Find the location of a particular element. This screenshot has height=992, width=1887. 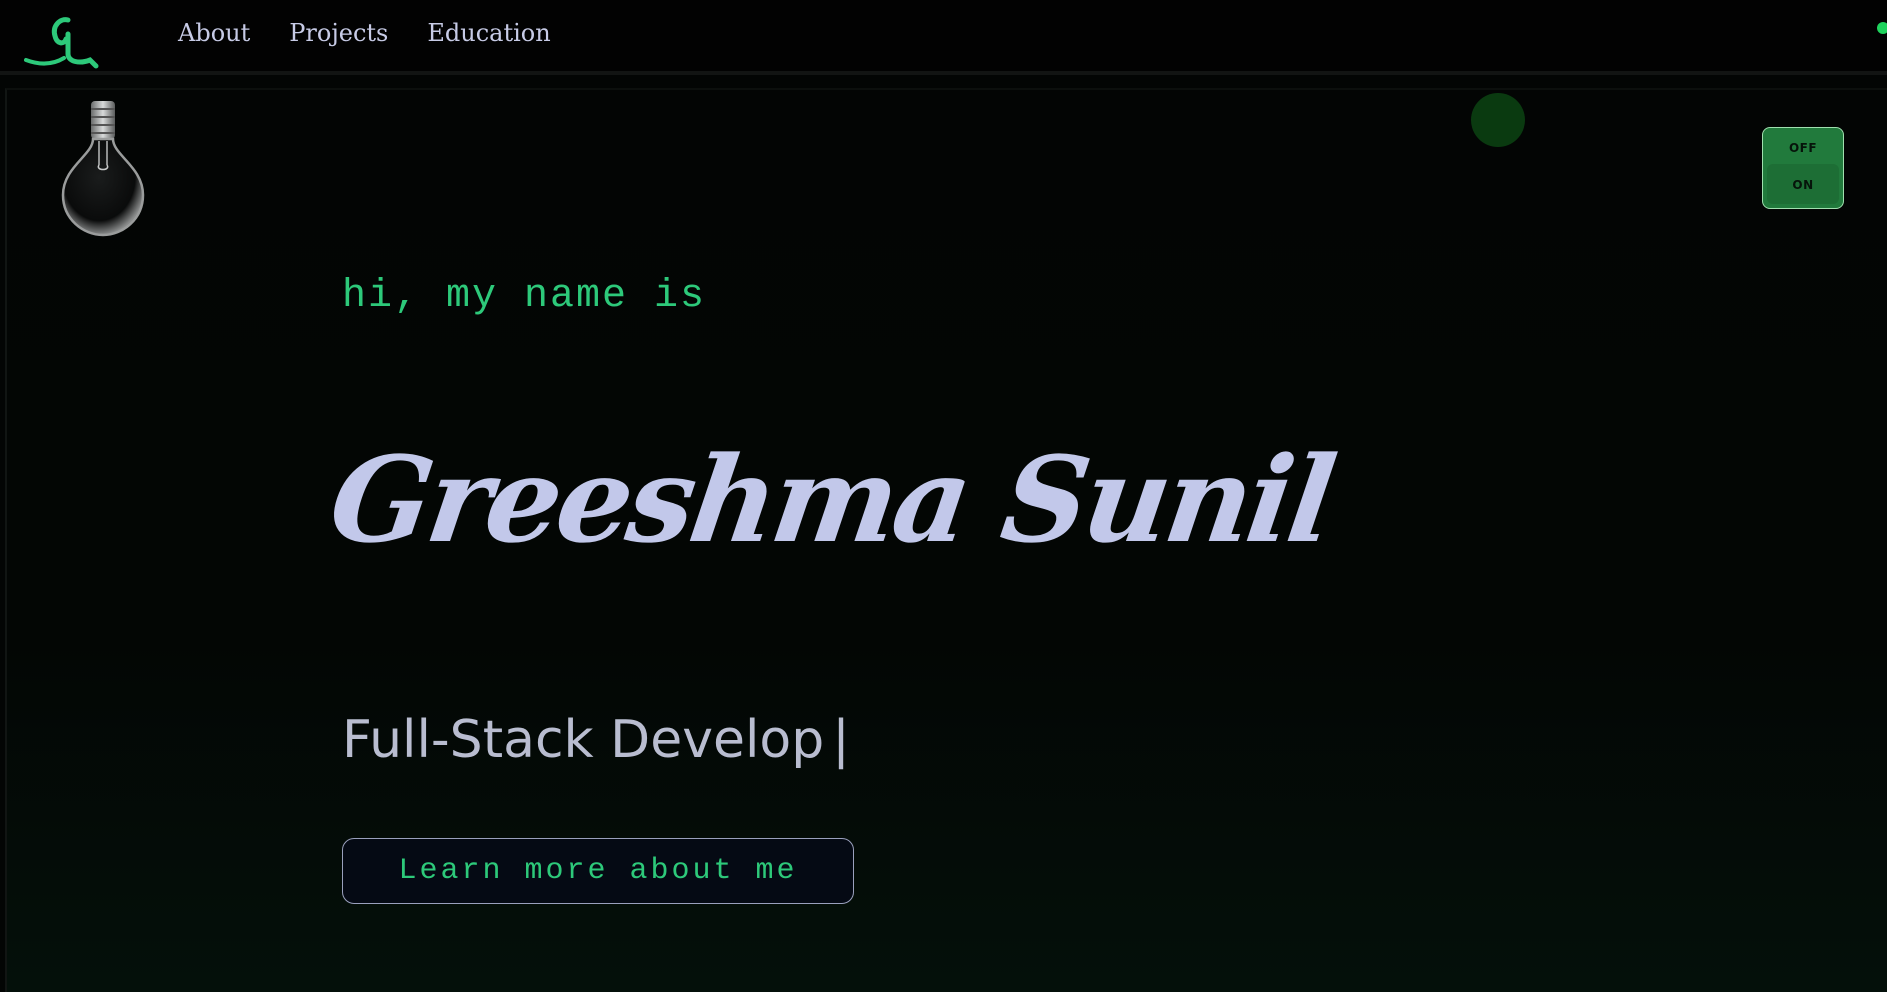

light-bulb-icon is located at coordinates (103, 167).